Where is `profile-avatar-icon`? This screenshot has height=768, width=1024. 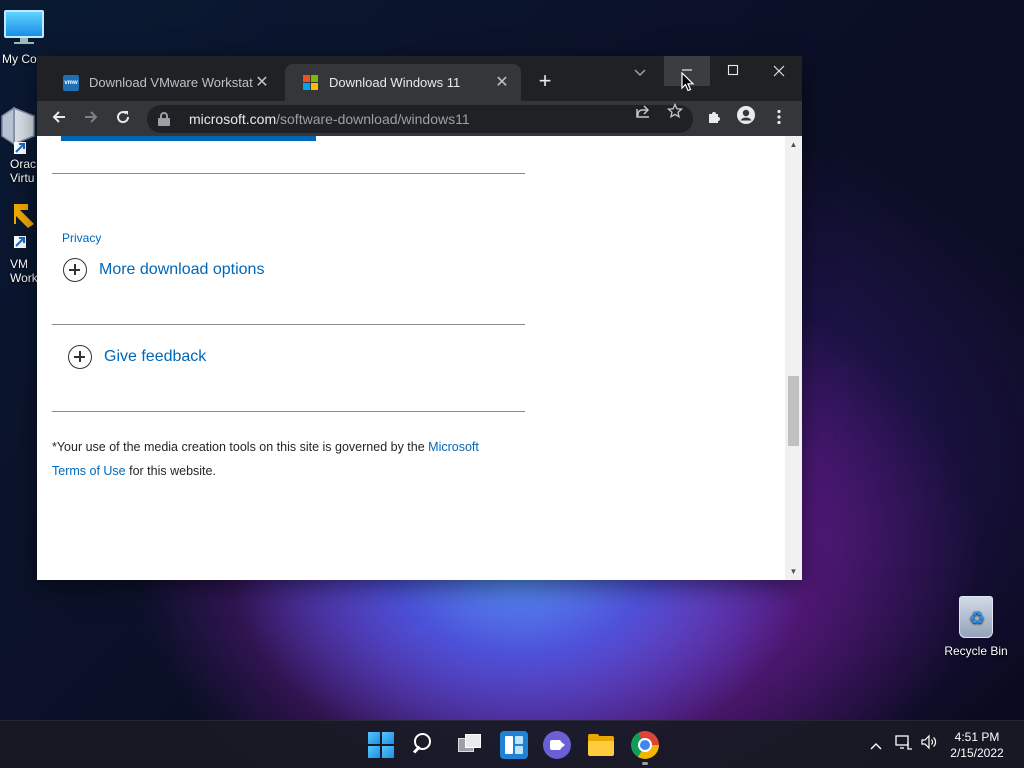
profile-avatar-icon is located at coordinates (746, 115).